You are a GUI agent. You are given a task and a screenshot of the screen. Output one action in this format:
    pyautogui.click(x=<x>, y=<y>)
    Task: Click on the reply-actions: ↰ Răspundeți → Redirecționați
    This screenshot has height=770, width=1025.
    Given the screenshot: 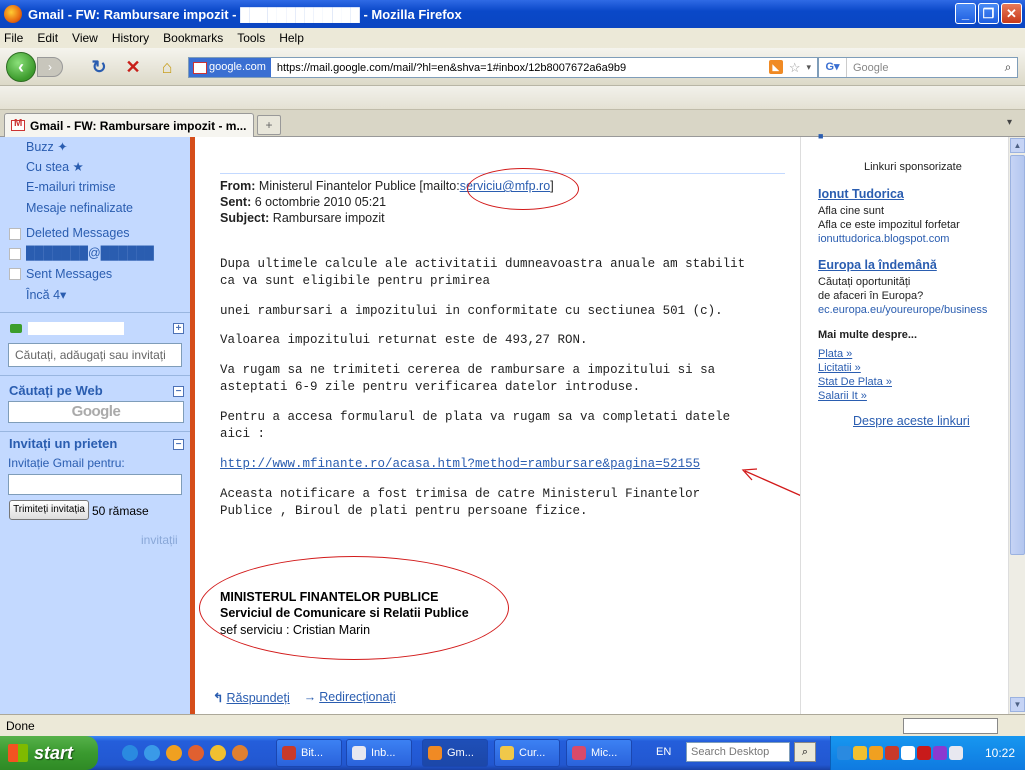 What is the action you would take?
    pyautogui.click(x=304, y=697)
    